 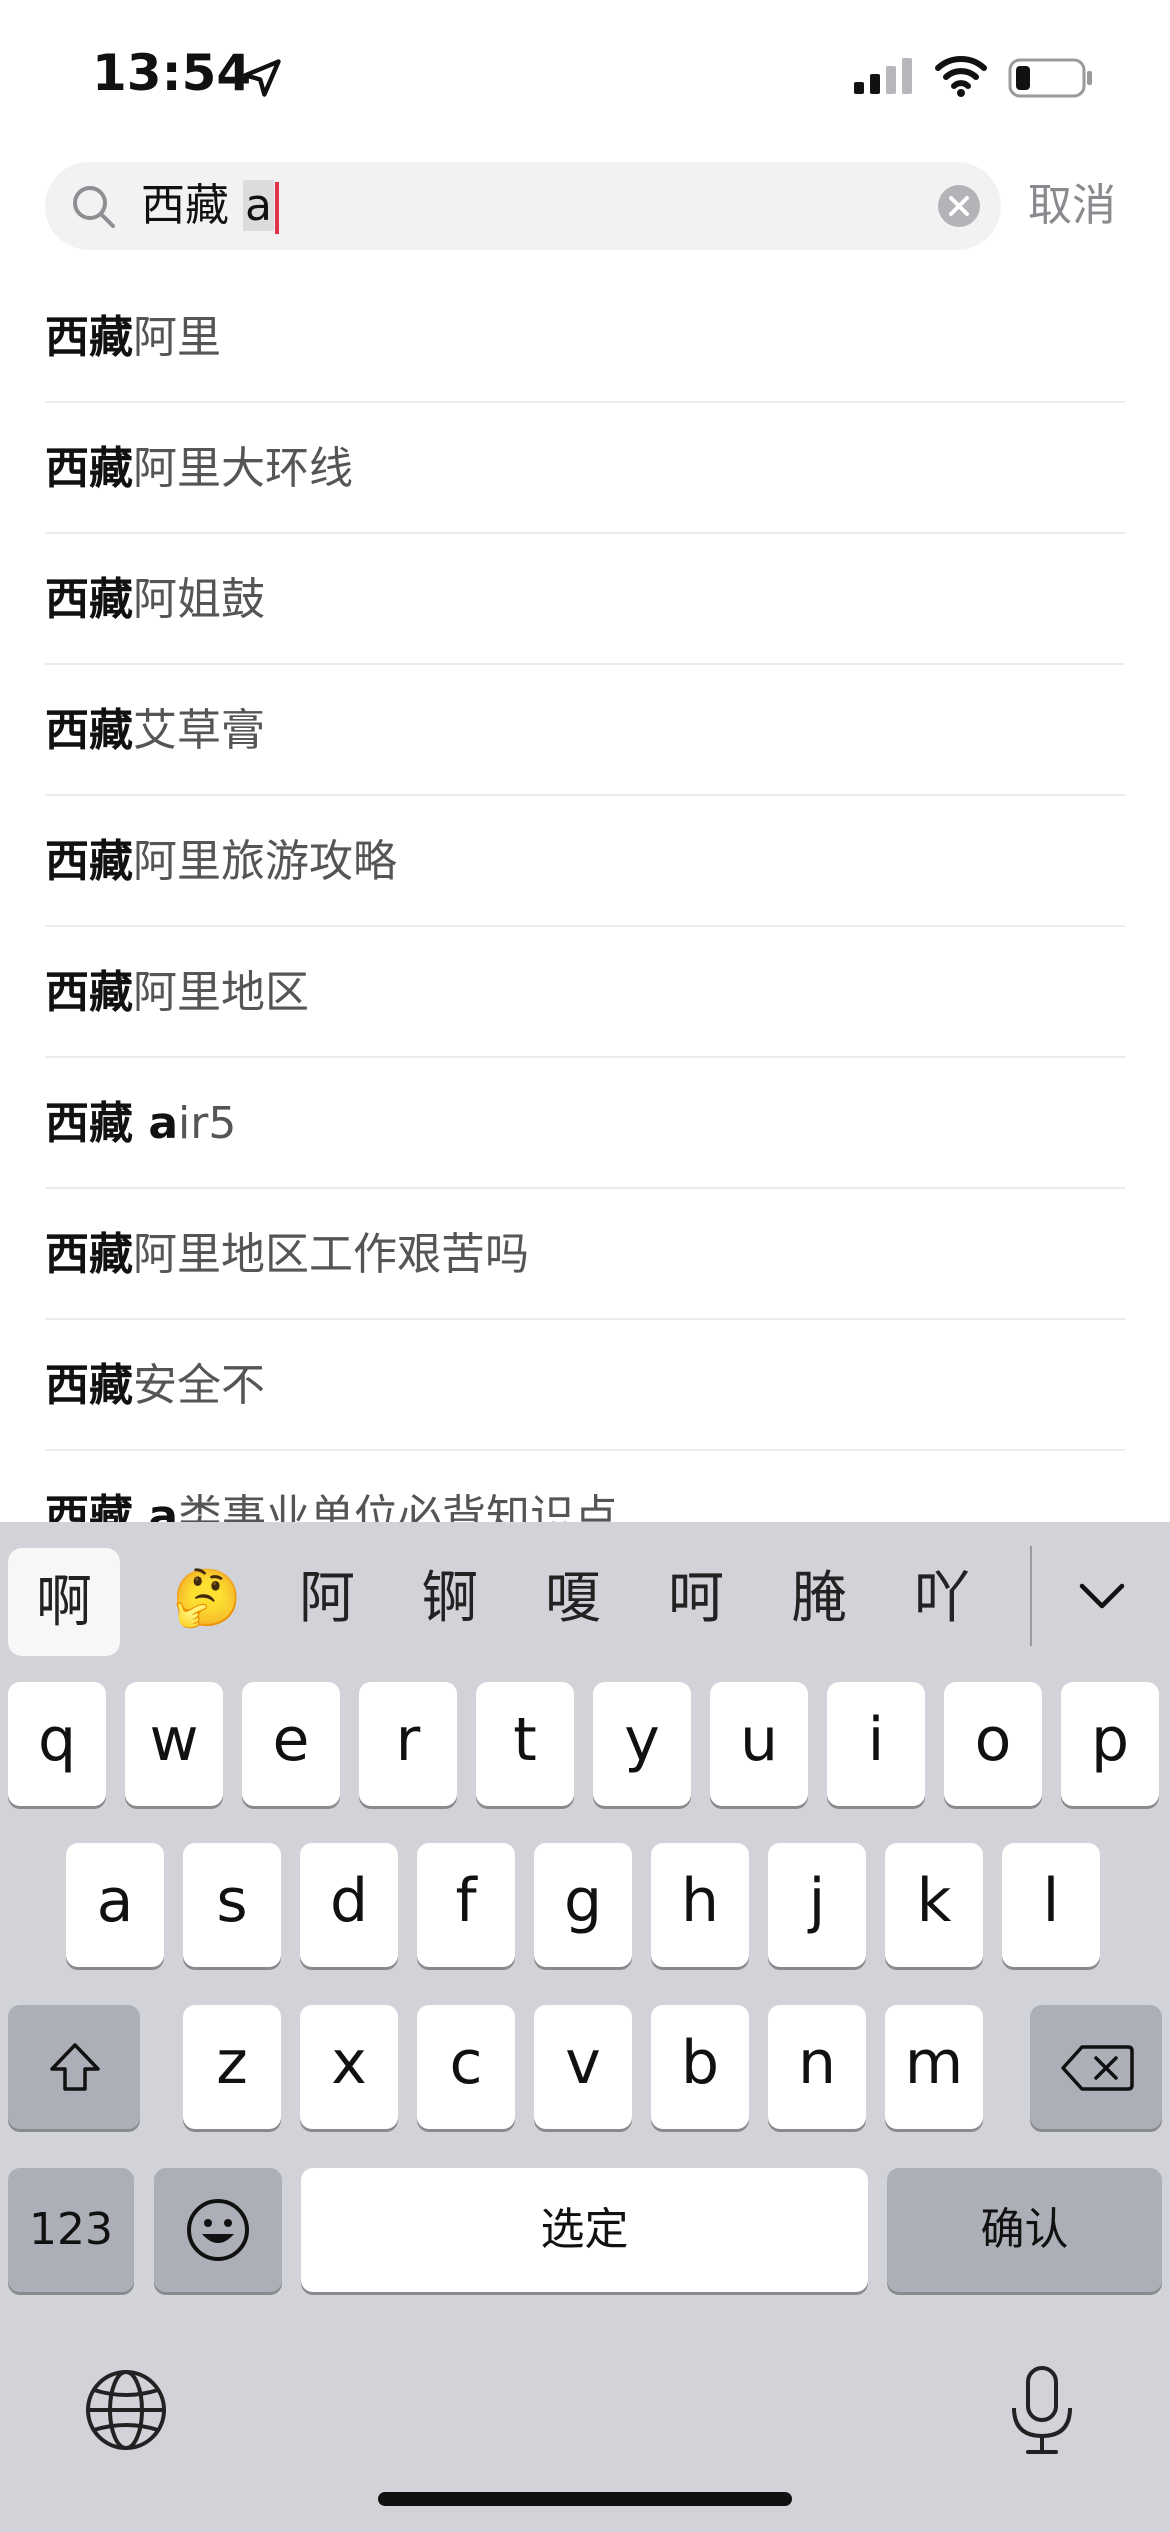 What do you see at coordinates (466, 2067) in the screenshot?
I see `key-c: c` at bounding box center [466, 2067].